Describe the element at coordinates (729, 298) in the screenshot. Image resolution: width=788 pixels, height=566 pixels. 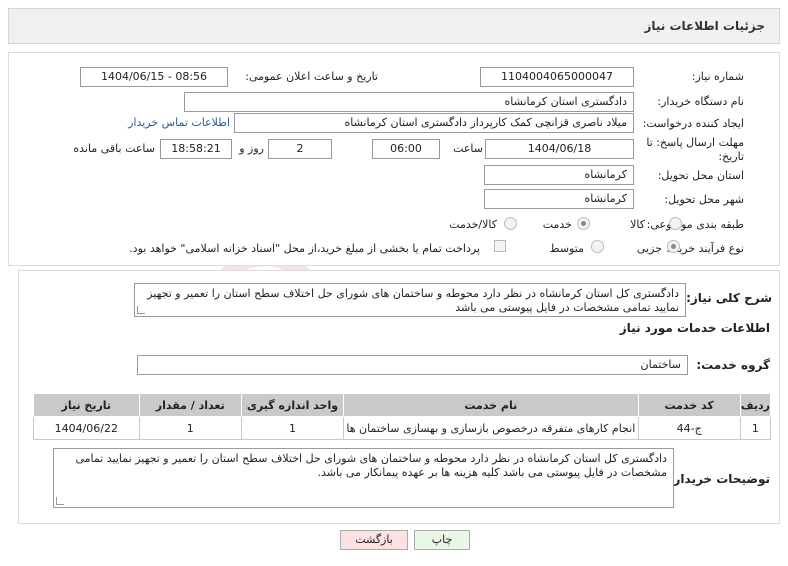
I see `summary-label: شرح کلی نیاز:` at that location.